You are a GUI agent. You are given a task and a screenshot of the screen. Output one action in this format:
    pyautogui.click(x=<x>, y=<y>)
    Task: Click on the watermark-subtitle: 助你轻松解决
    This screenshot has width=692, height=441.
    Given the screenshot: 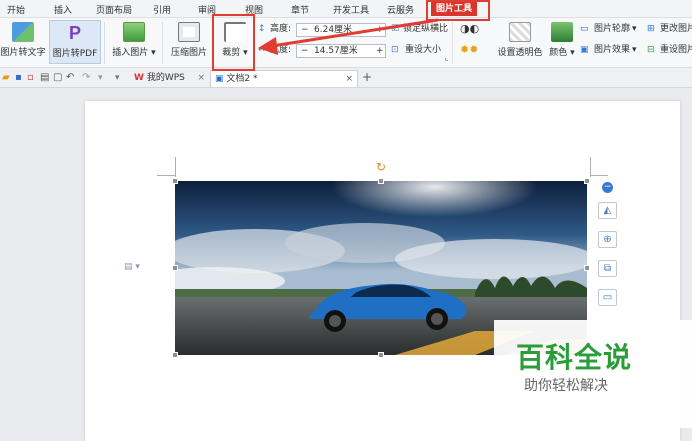 What is the action you would take?
    pyautogui.click(x=566, y=386)
    